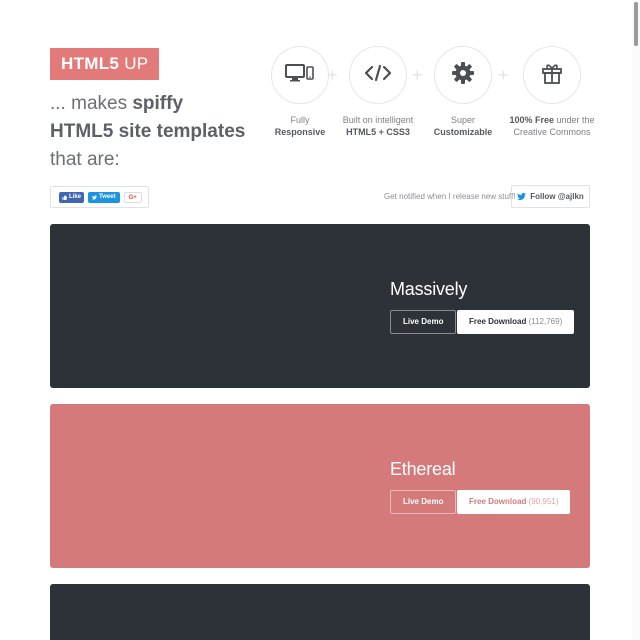 The width and height of the screenshot is (640, 640). I want to click on feature-label: Super Customizable, so click(463, 126).